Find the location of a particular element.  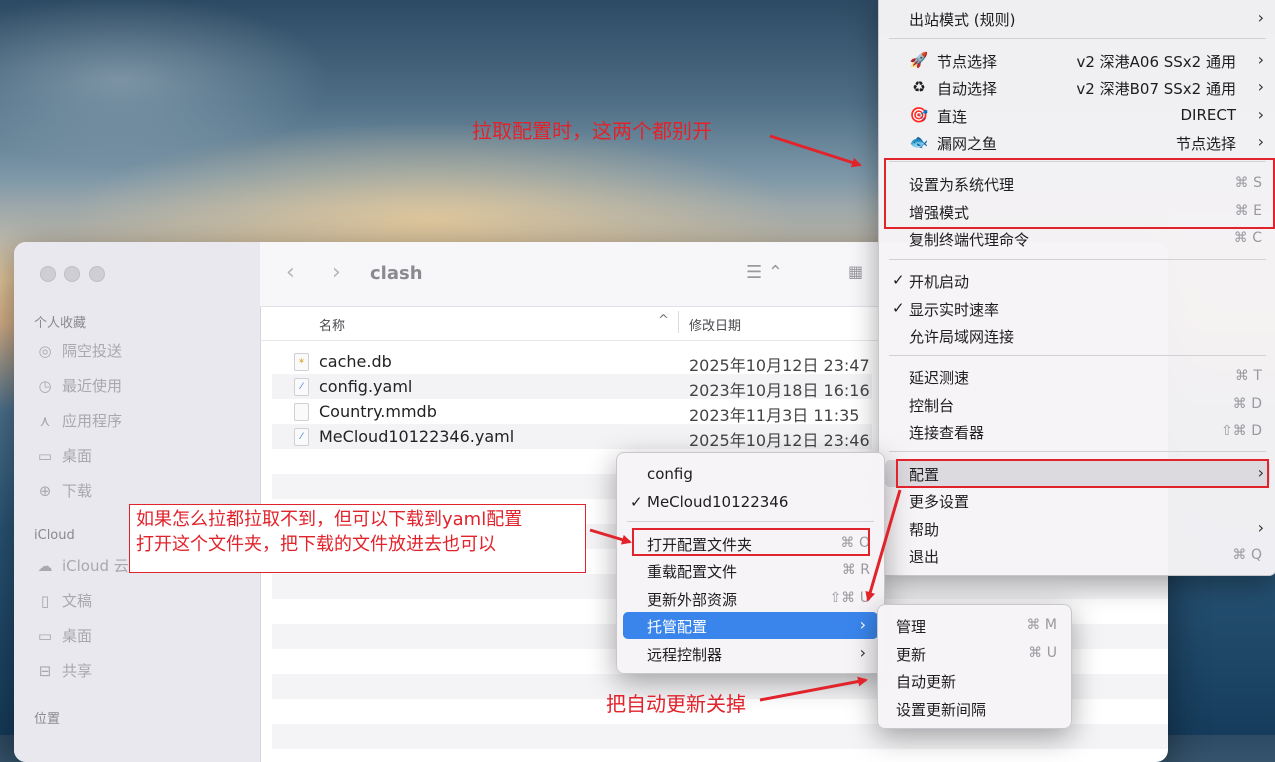

arrow-to-managed-submenu is located at coordinates (883, 545).